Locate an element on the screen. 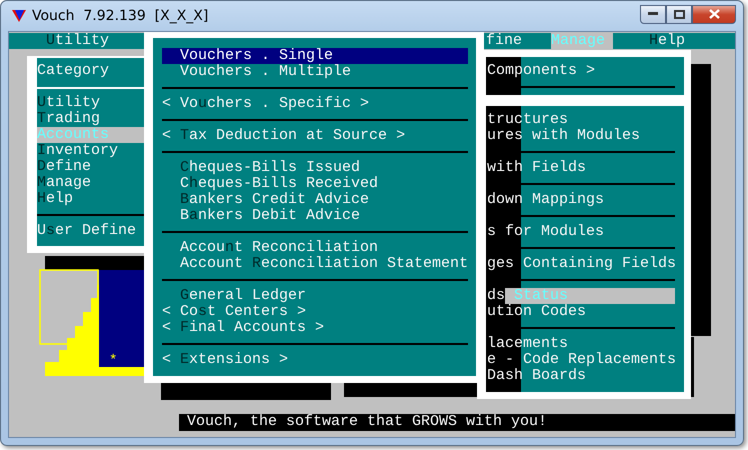 This screenshot has width=748, height=450. maximize-button is located at coordinates (679, 14).